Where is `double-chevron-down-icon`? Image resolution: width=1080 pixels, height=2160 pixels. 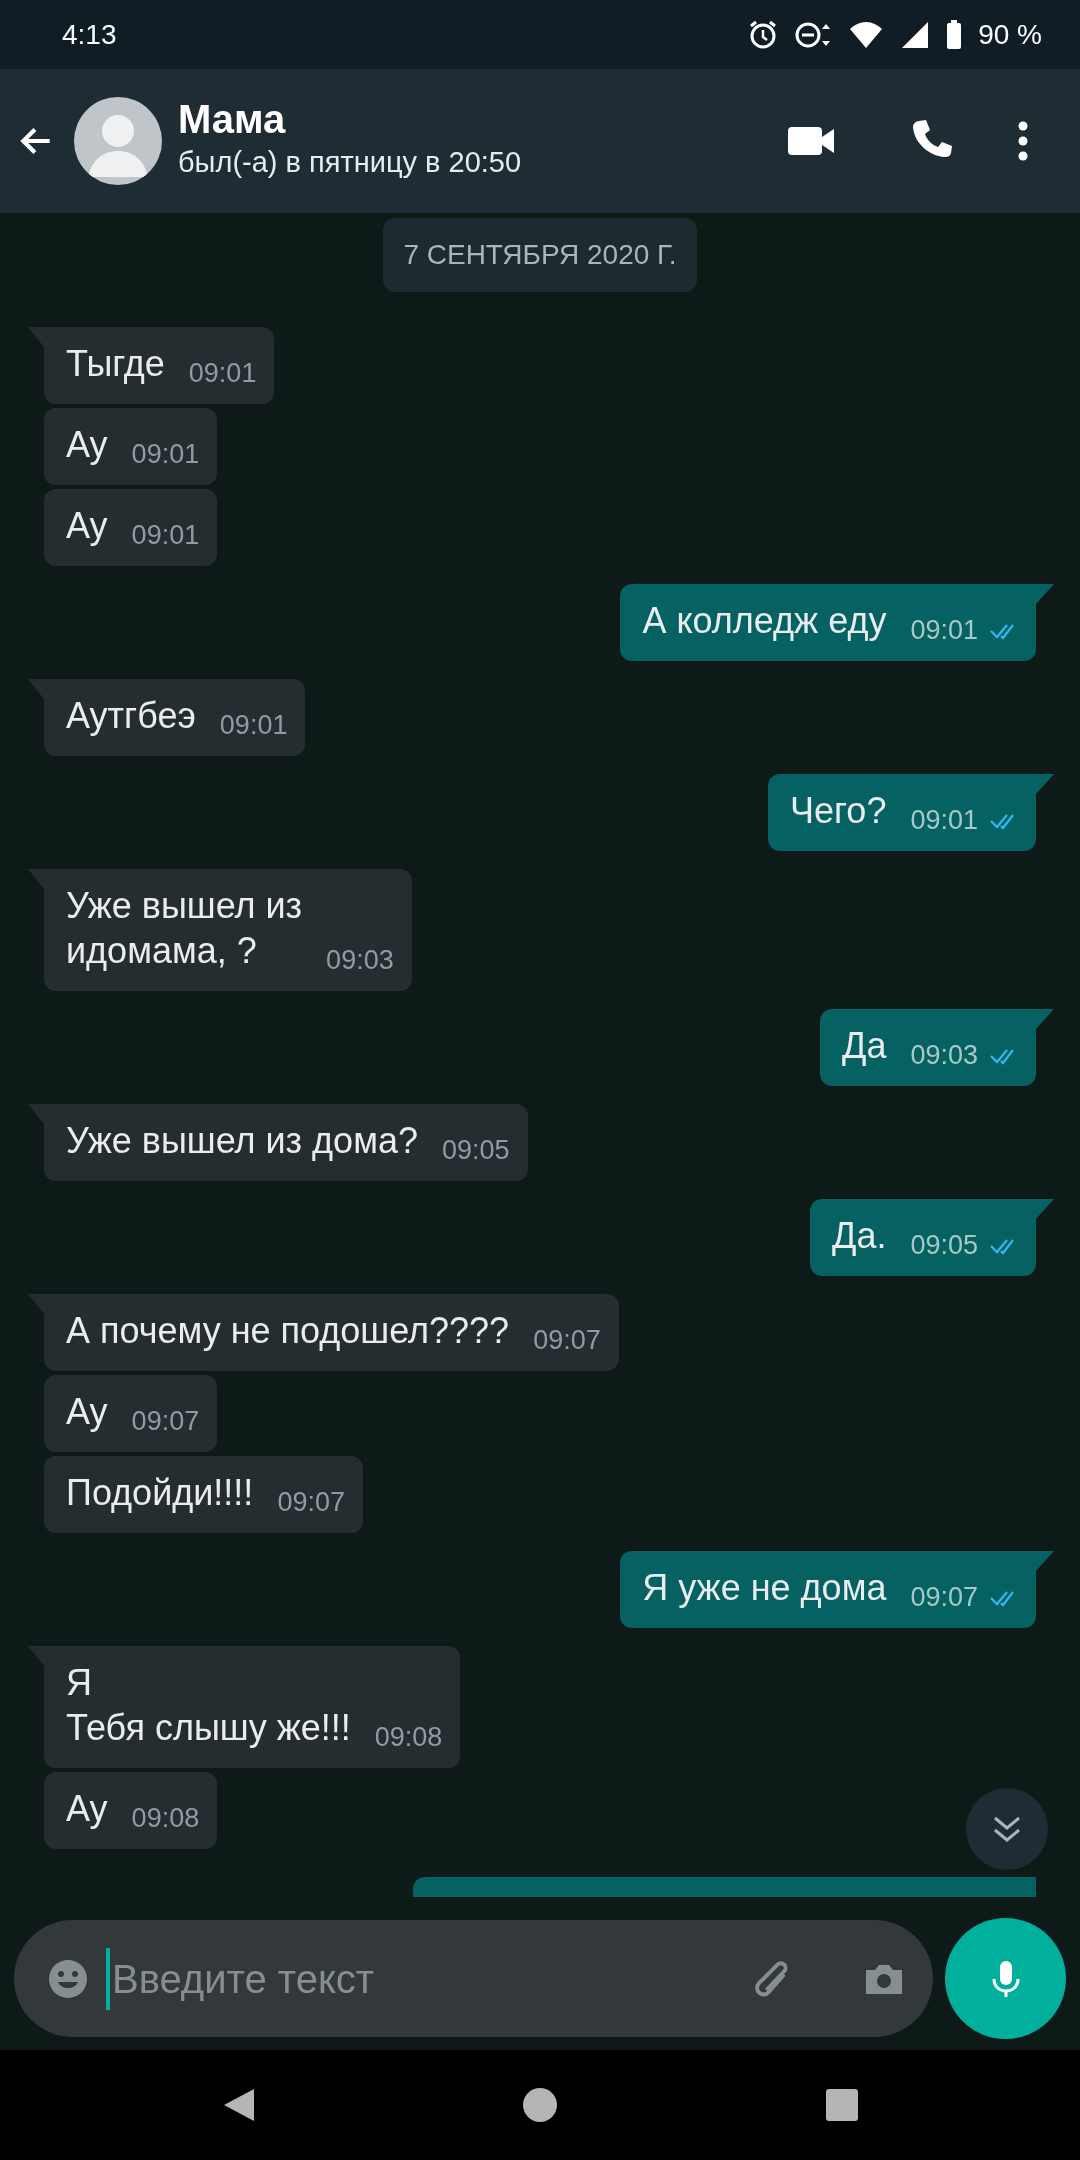 double-chevron-down-icon is located at coordinates (1007, 1829).